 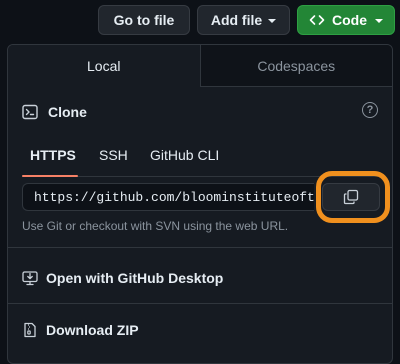 I want to click on download-zip-button: Download ZIP, so click(x=80, y=330).